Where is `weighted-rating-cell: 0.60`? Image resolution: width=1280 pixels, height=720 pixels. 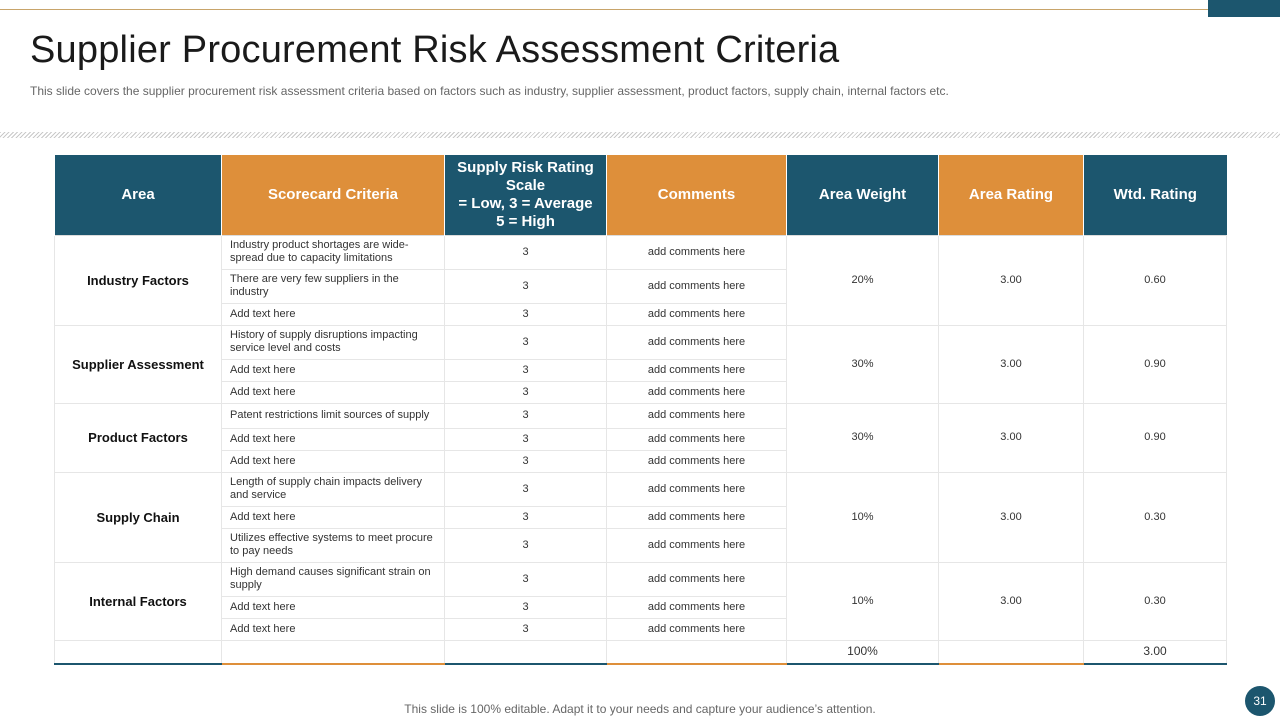 weighted-rating-cell: 0.60 is located at coordinates (1155, 280).